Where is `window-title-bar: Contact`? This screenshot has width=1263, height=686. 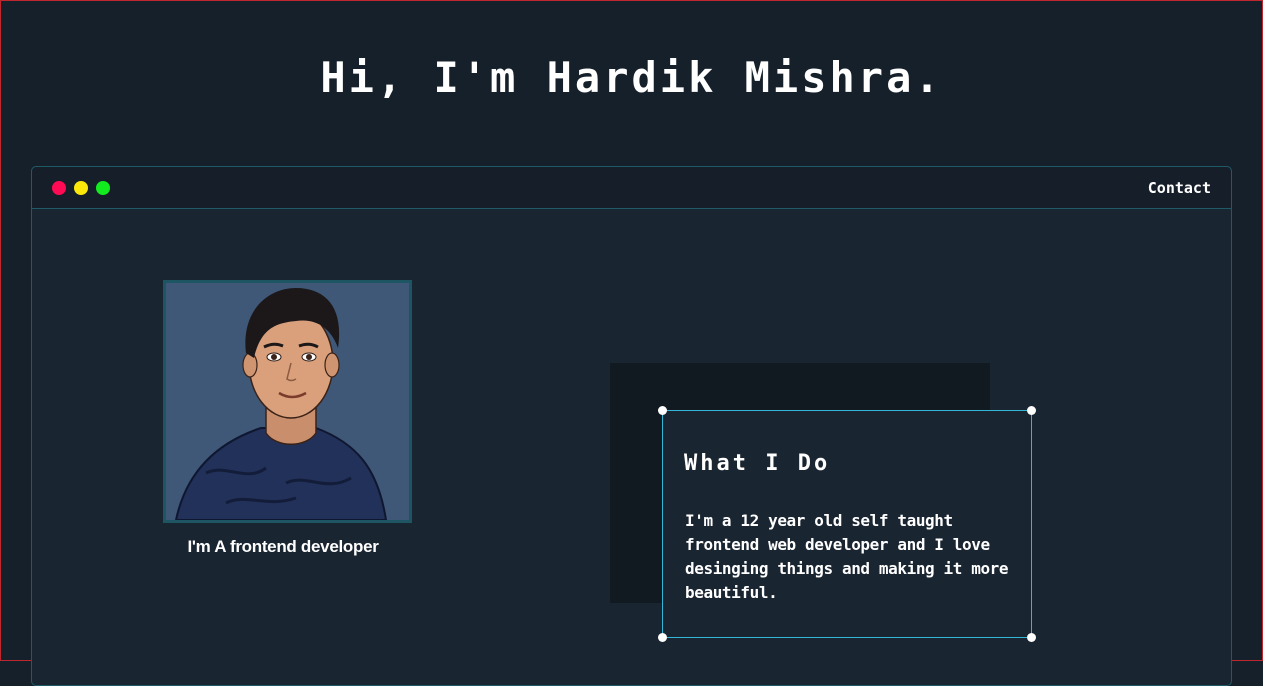 window-title-bar: Contact is located at coordinates (631, 188).